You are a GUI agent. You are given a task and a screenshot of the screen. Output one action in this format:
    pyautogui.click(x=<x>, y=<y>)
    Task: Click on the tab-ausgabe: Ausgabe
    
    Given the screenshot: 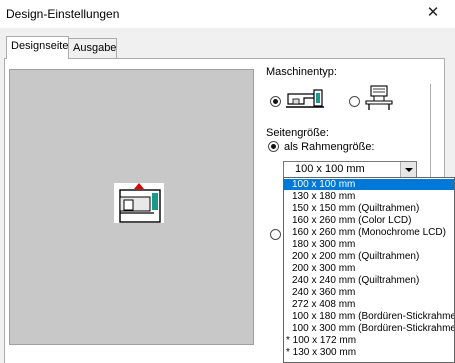 What is the action you would take?
    pyautogui.click(x=92, y=48)
    